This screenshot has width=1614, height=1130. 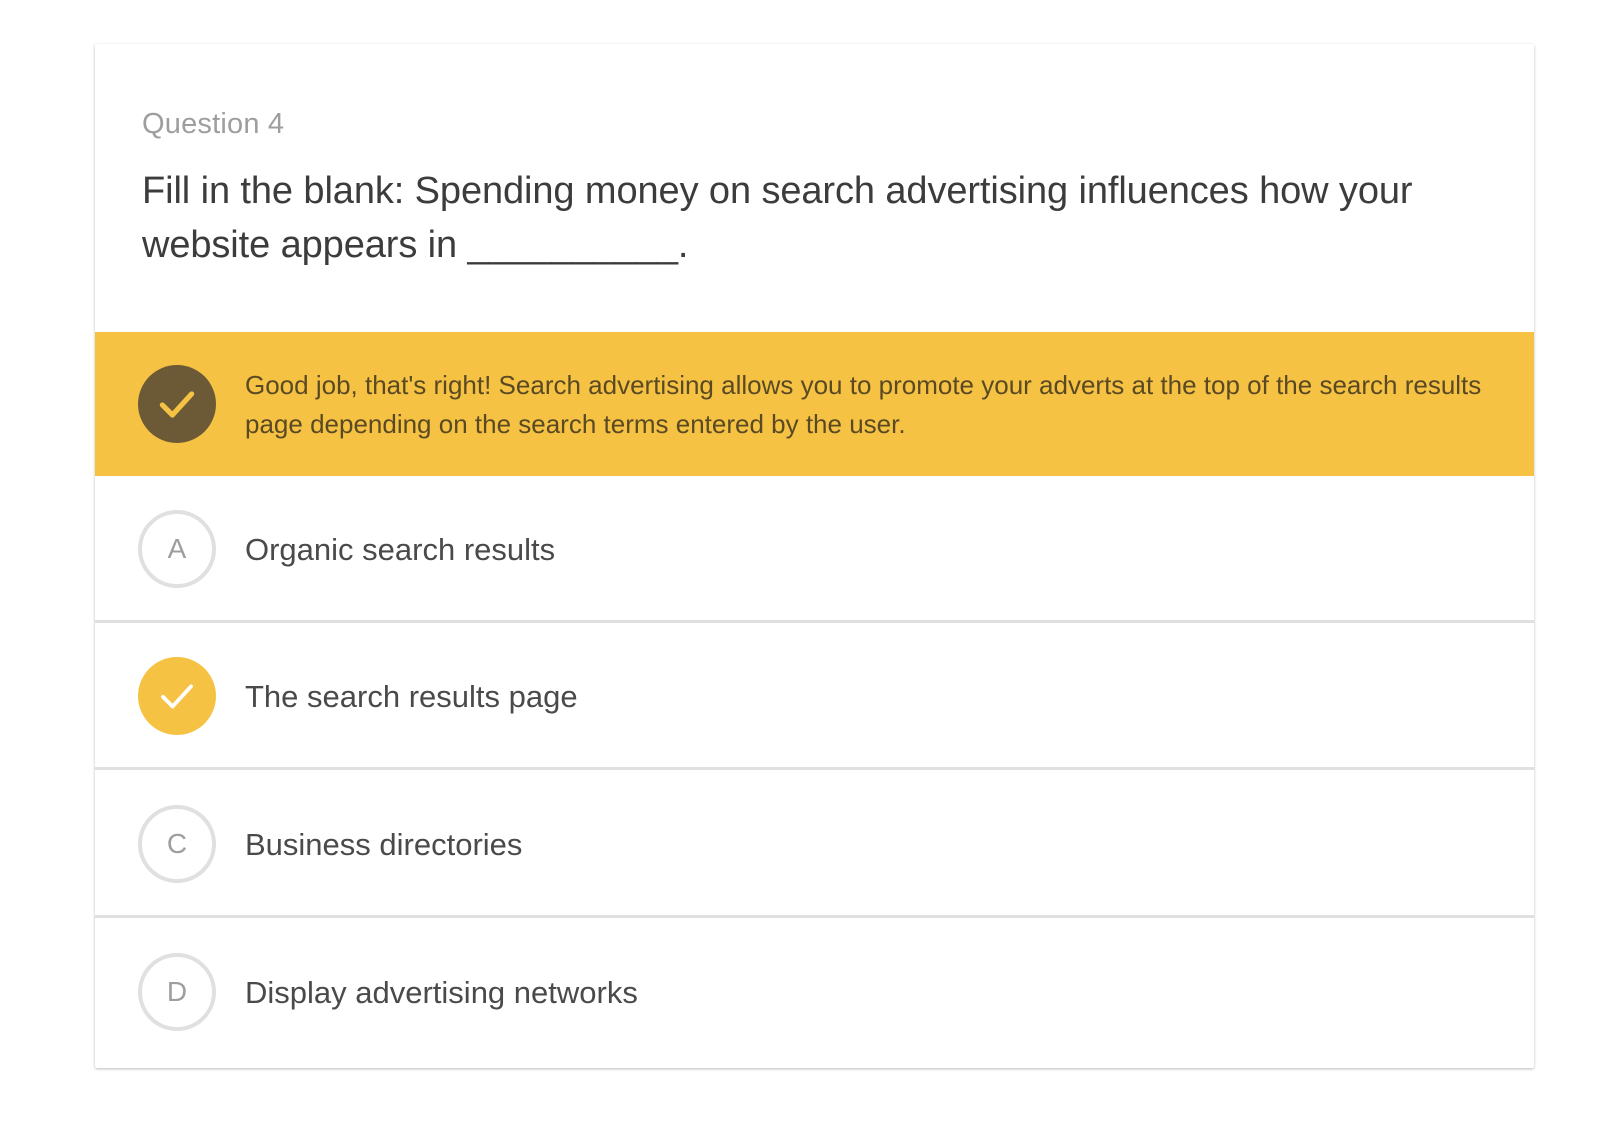 I want to click on answer-option-b: The search results page, so click(x=814, y=696).